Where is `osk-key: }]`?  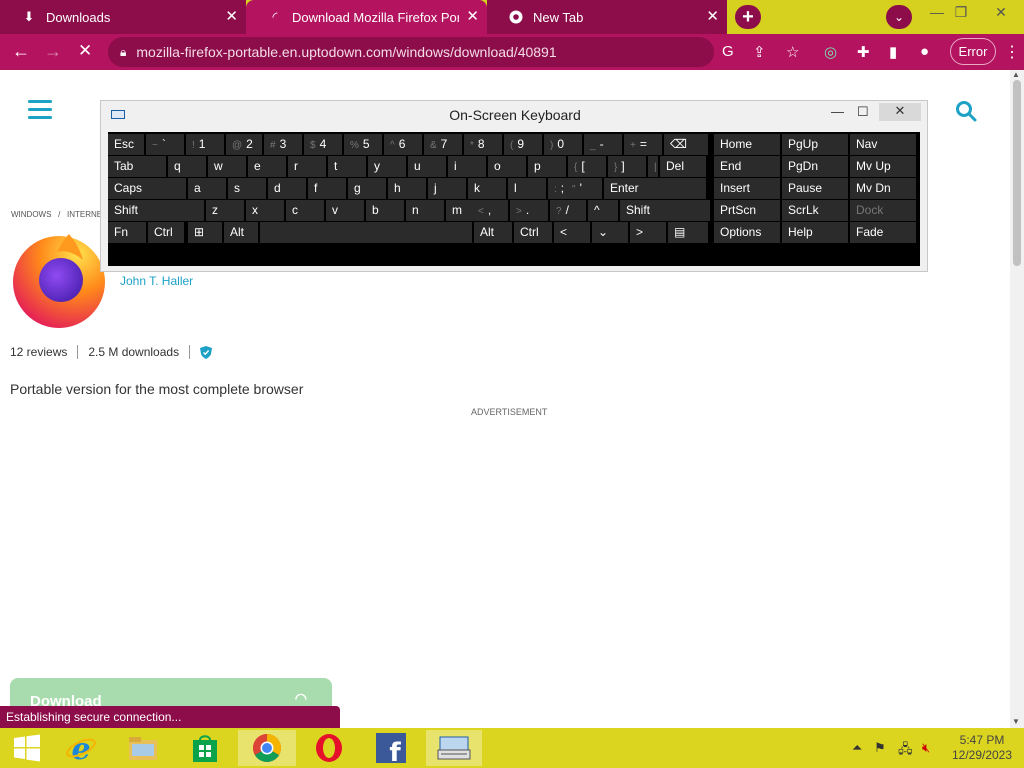 osk-key: }] is located at coordinates (627, 166).